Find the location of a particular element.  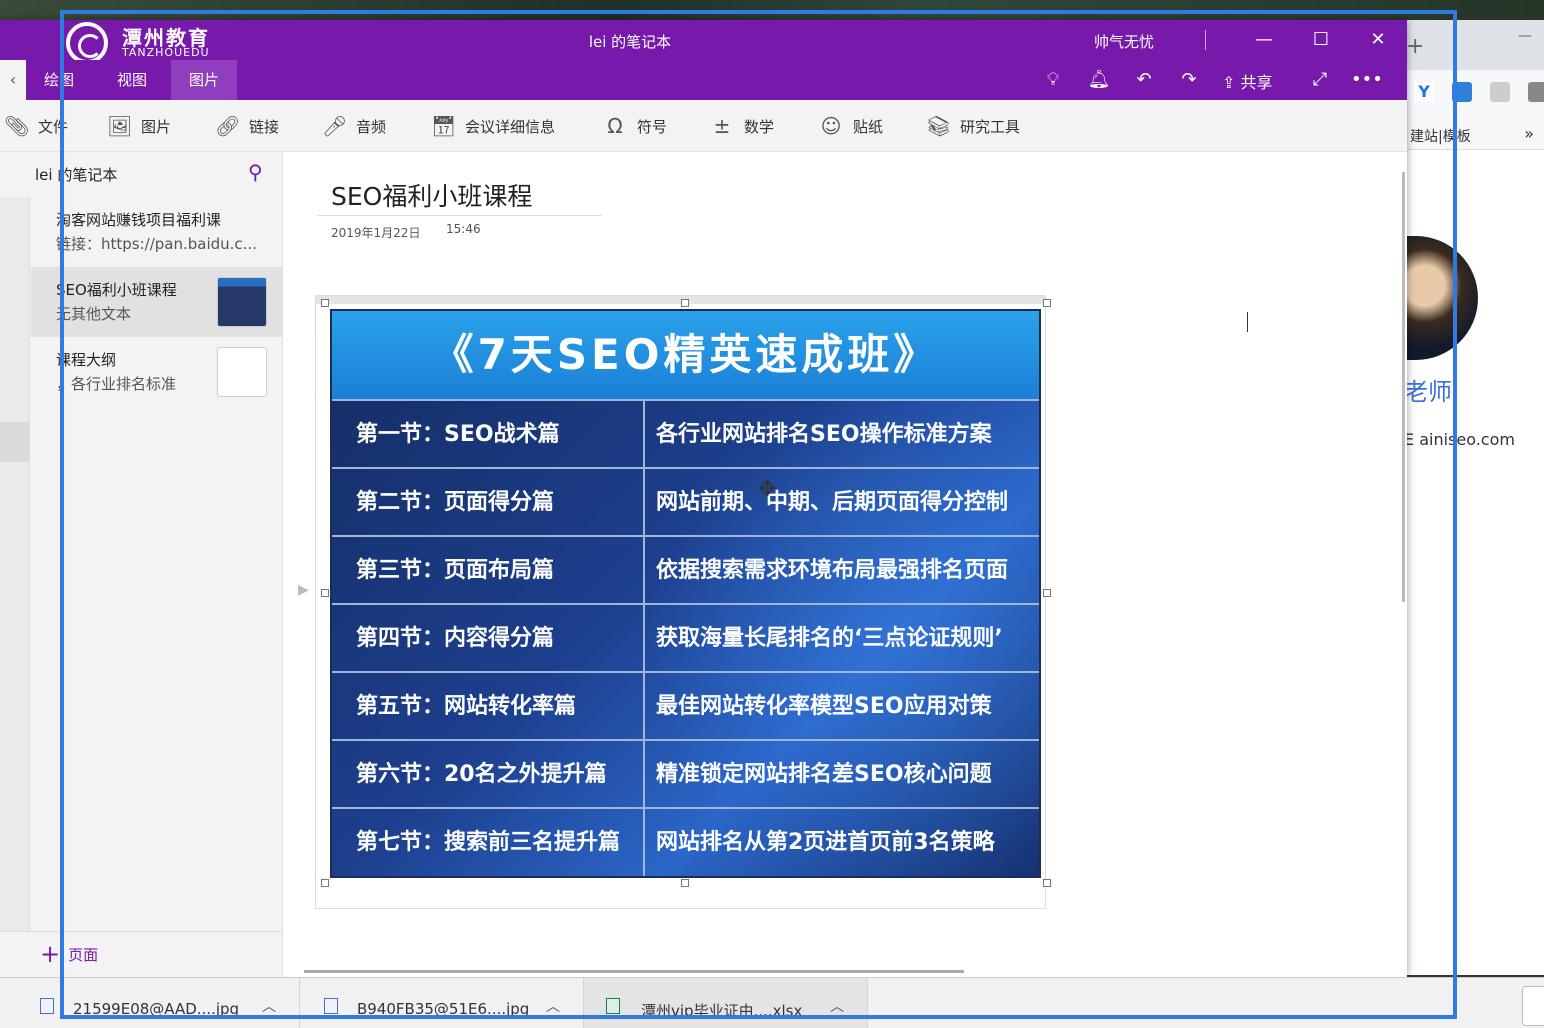

close-button: ✕ is located at coordinates (1378, 40).